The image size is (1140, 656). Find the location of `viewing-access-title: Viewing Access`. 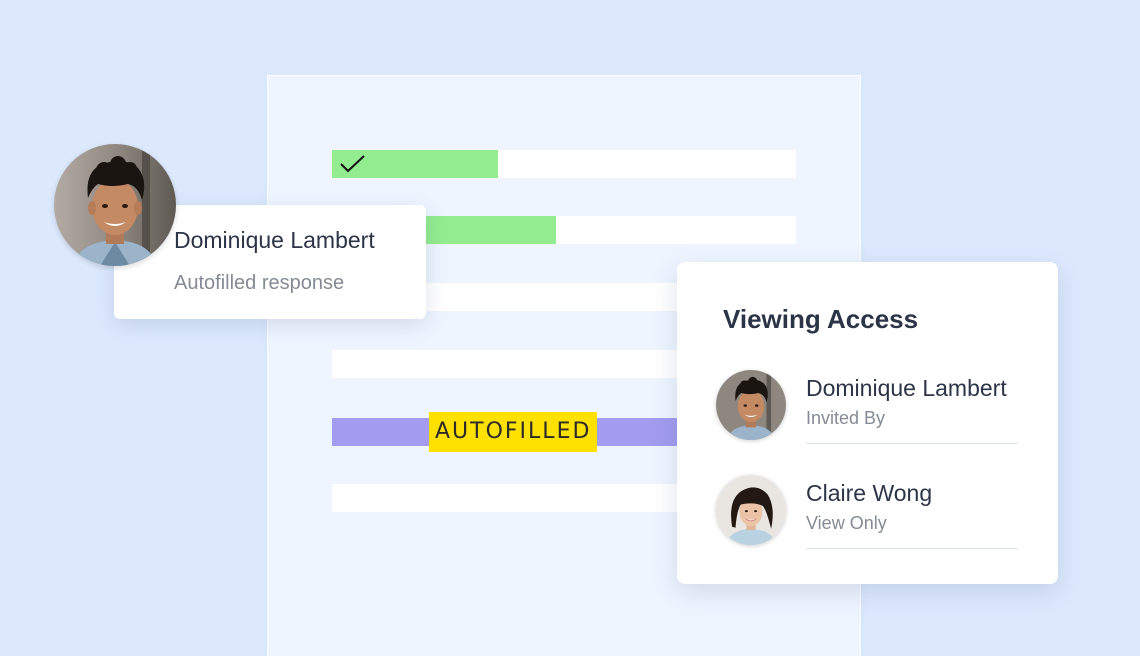

viewing-access-title: Viewing Access is located at coordinates (821, 319).